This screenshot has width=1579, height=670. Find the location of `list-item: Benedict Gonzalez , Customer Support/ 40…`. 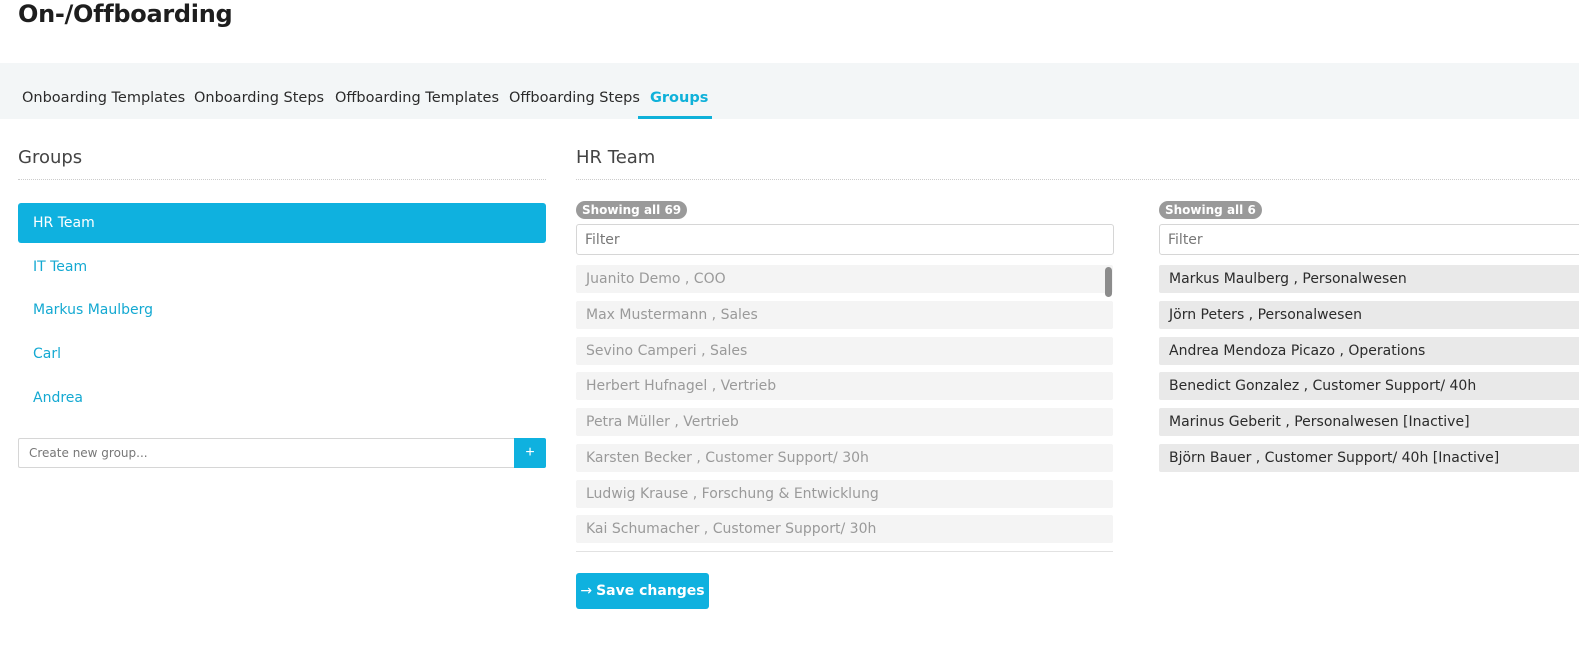

list-item: Benedict Gonzalez , Customer Support/ 40… is located at coordinates (1369, 386).